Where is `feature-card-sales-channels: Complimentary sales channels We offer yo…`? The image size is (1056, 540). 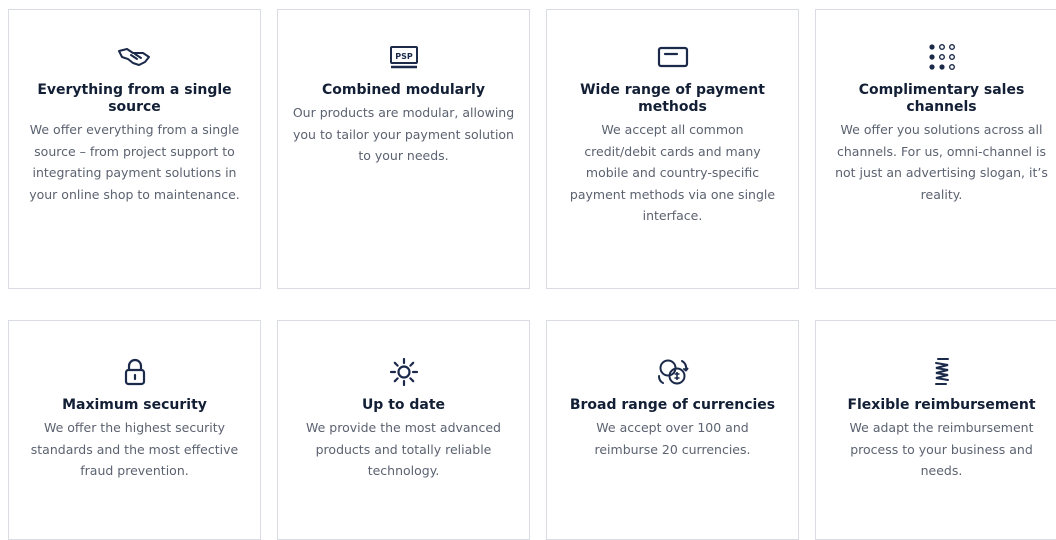
feature-card-sales-channels: Complimentary sales channels We offer yo… is located at coordinates (935, 149).